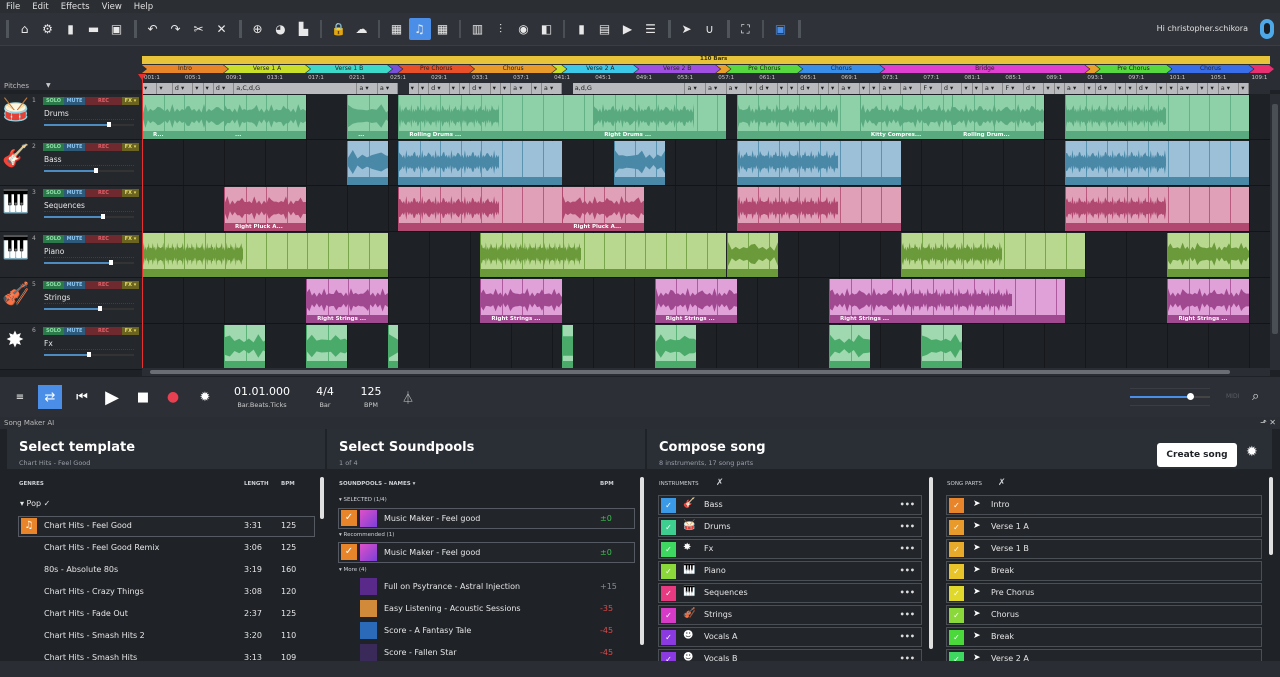  What do you see at coordinates (353, 570) in the screenshot?
I see `group-more: ▾ More (4)` at bounding box center [353, 570].